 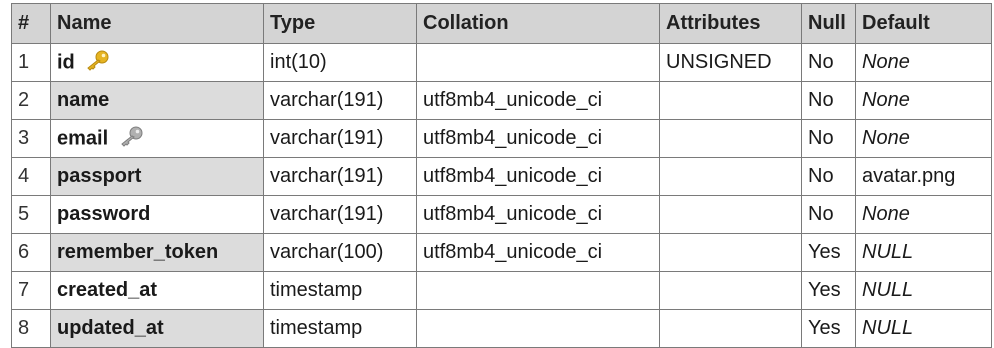 I want to click on field-name: password, so click(x=104, y=214).